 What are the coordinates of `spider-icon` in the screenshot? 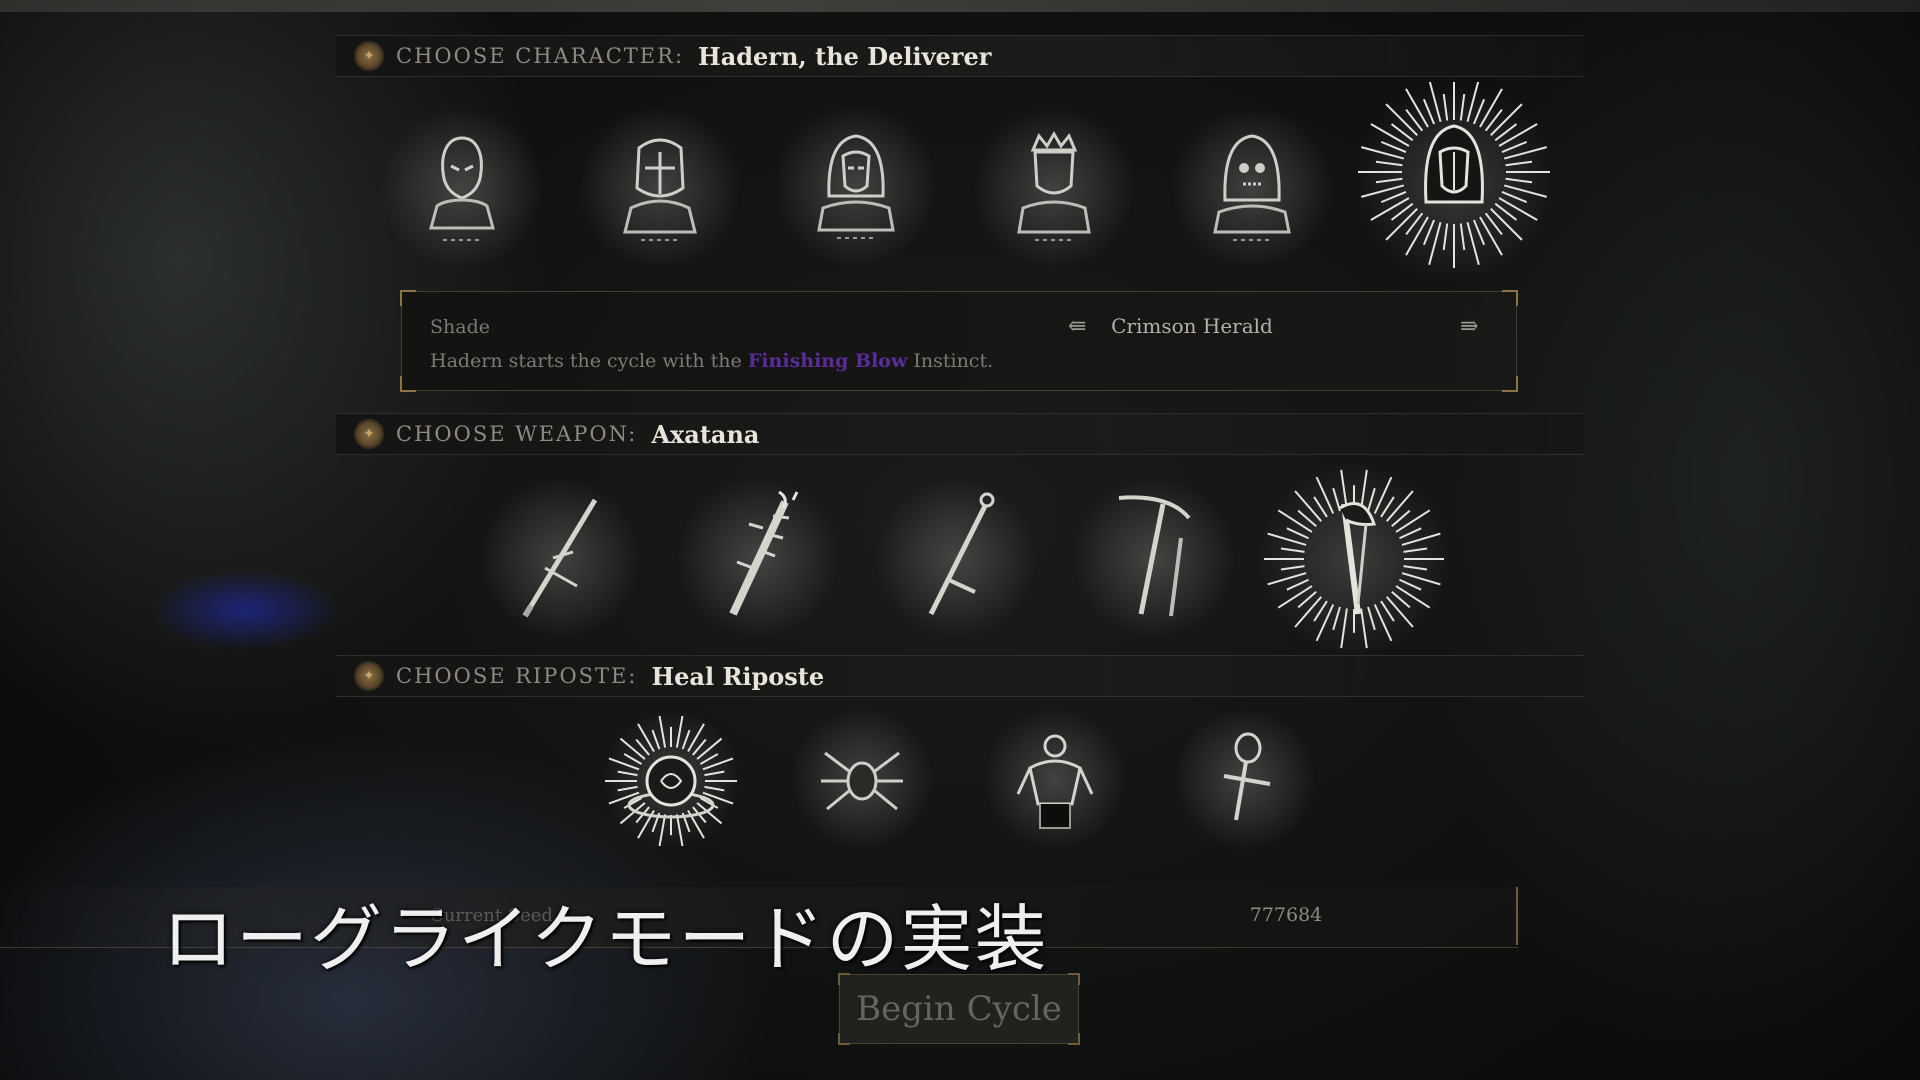 It's located at (862, 781).